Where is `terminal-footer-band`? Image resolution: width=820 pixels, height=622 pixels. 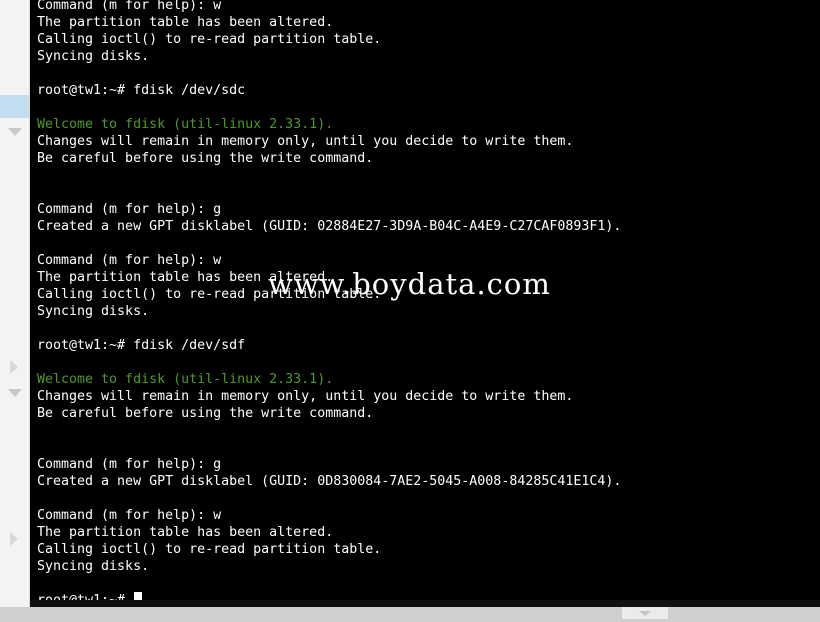
terminal-footer-band is located at coordinates (425, 603).